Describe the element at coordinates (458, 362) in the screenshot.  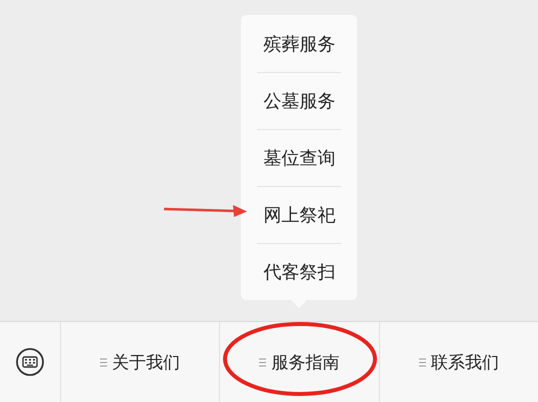
I see `menu-button: 联系我们` at that location.